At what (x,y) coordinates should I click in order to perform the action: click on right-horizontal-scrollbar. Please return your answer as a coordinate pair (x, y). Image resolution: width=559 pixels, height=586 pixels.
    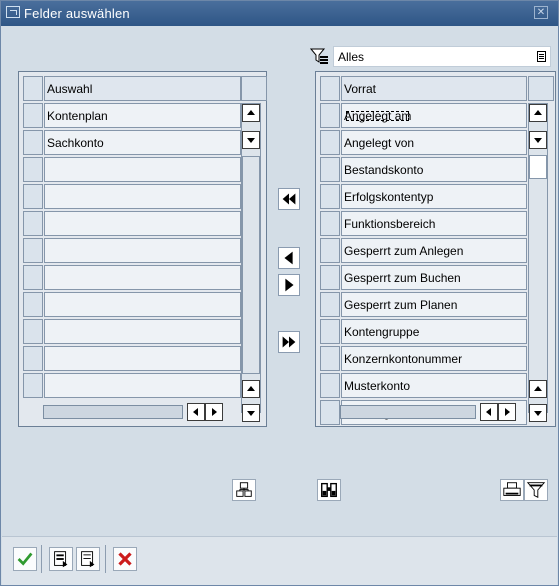
    Looking at the image, I should click on (435, 412).